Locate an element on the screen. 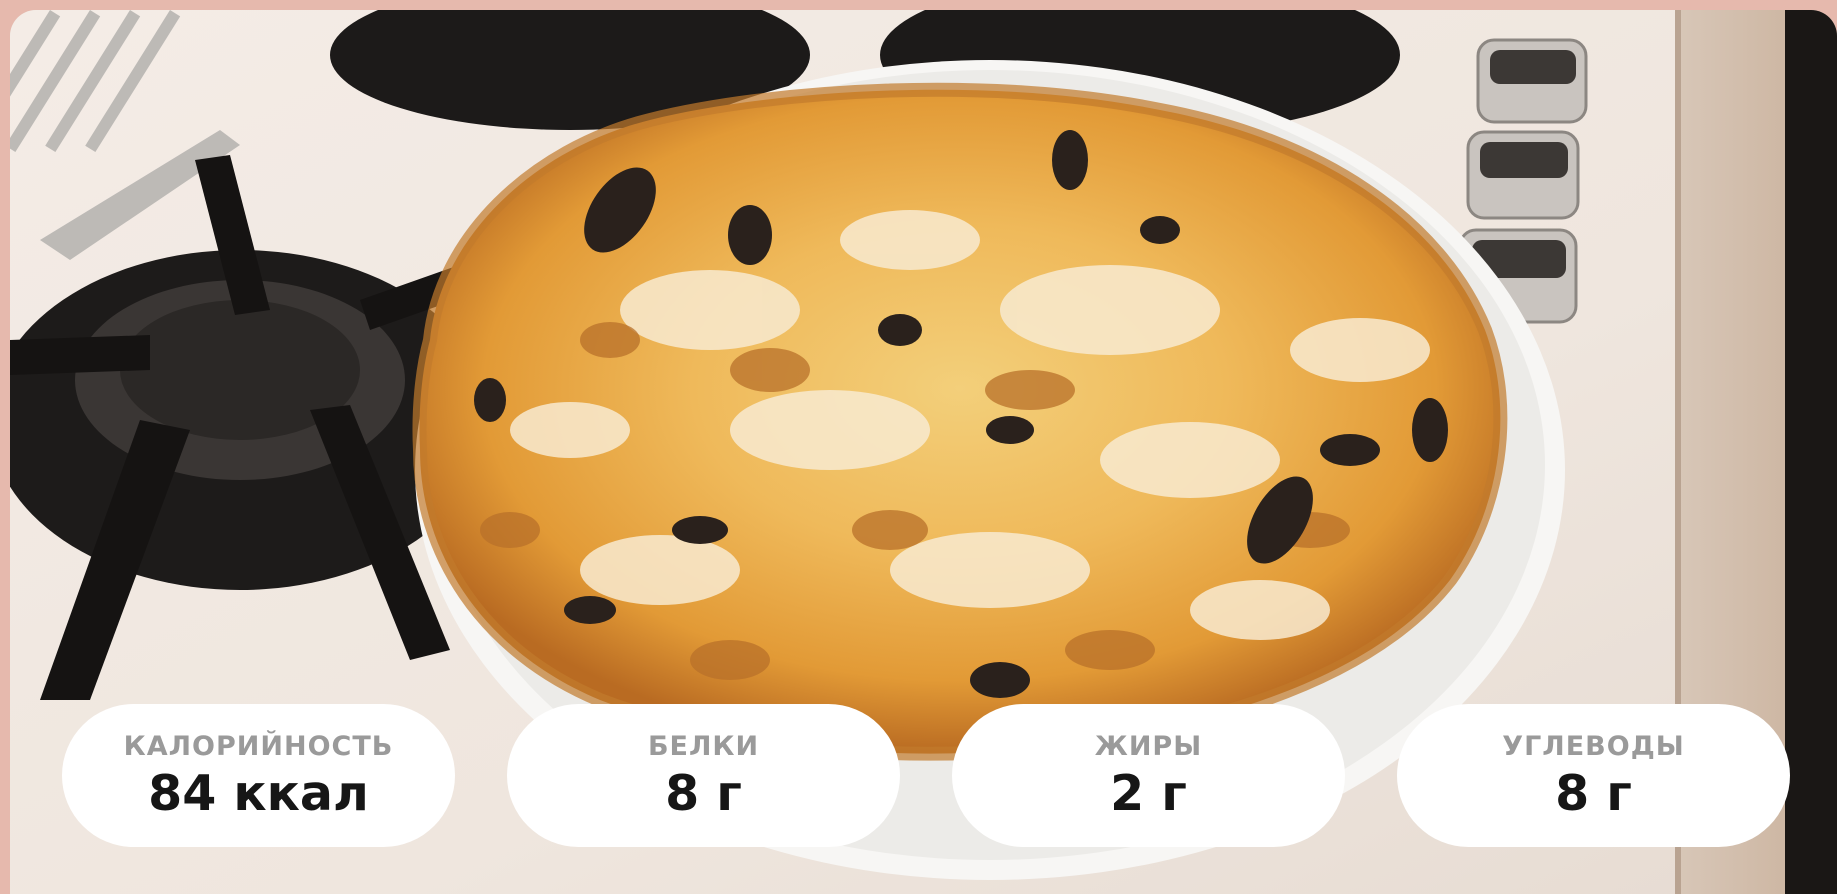 Image resolution: width=1837 pixels, height=894 pixels. carbs-label: УГЛЕВОДЫ is located at coordinates (1593, 746).